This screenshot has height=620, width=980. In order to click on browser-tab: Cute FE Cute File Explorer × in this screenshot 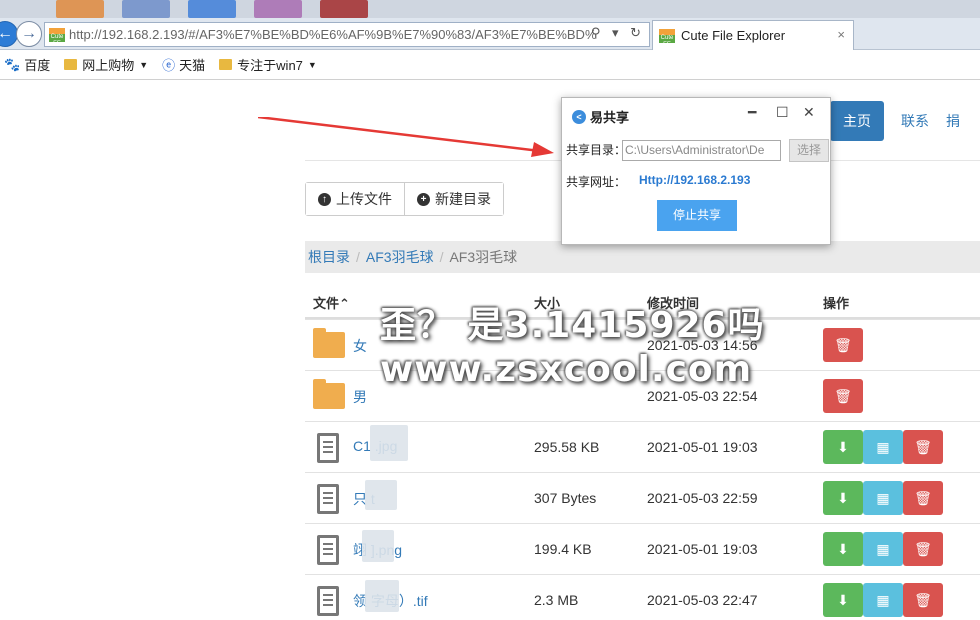, I will do `click(753, 35)`.